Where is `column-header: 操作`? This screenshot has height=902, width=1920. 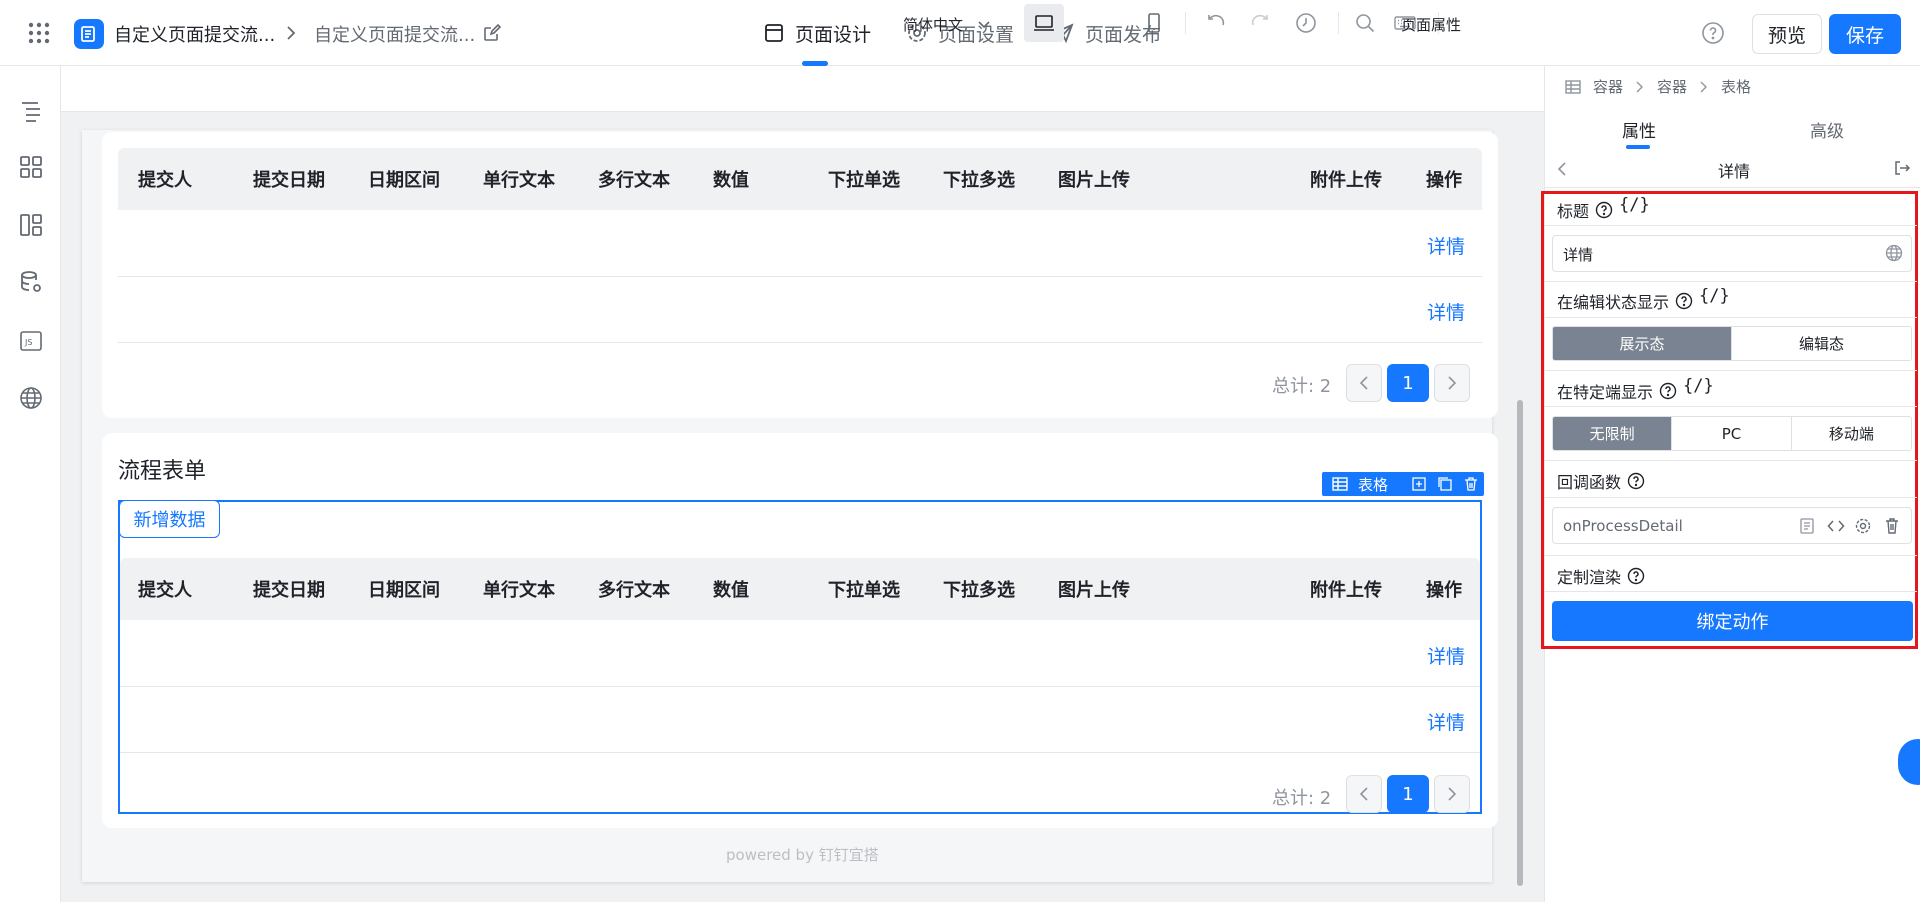
column-header: 操作 is located at coordinates (1444, 180).